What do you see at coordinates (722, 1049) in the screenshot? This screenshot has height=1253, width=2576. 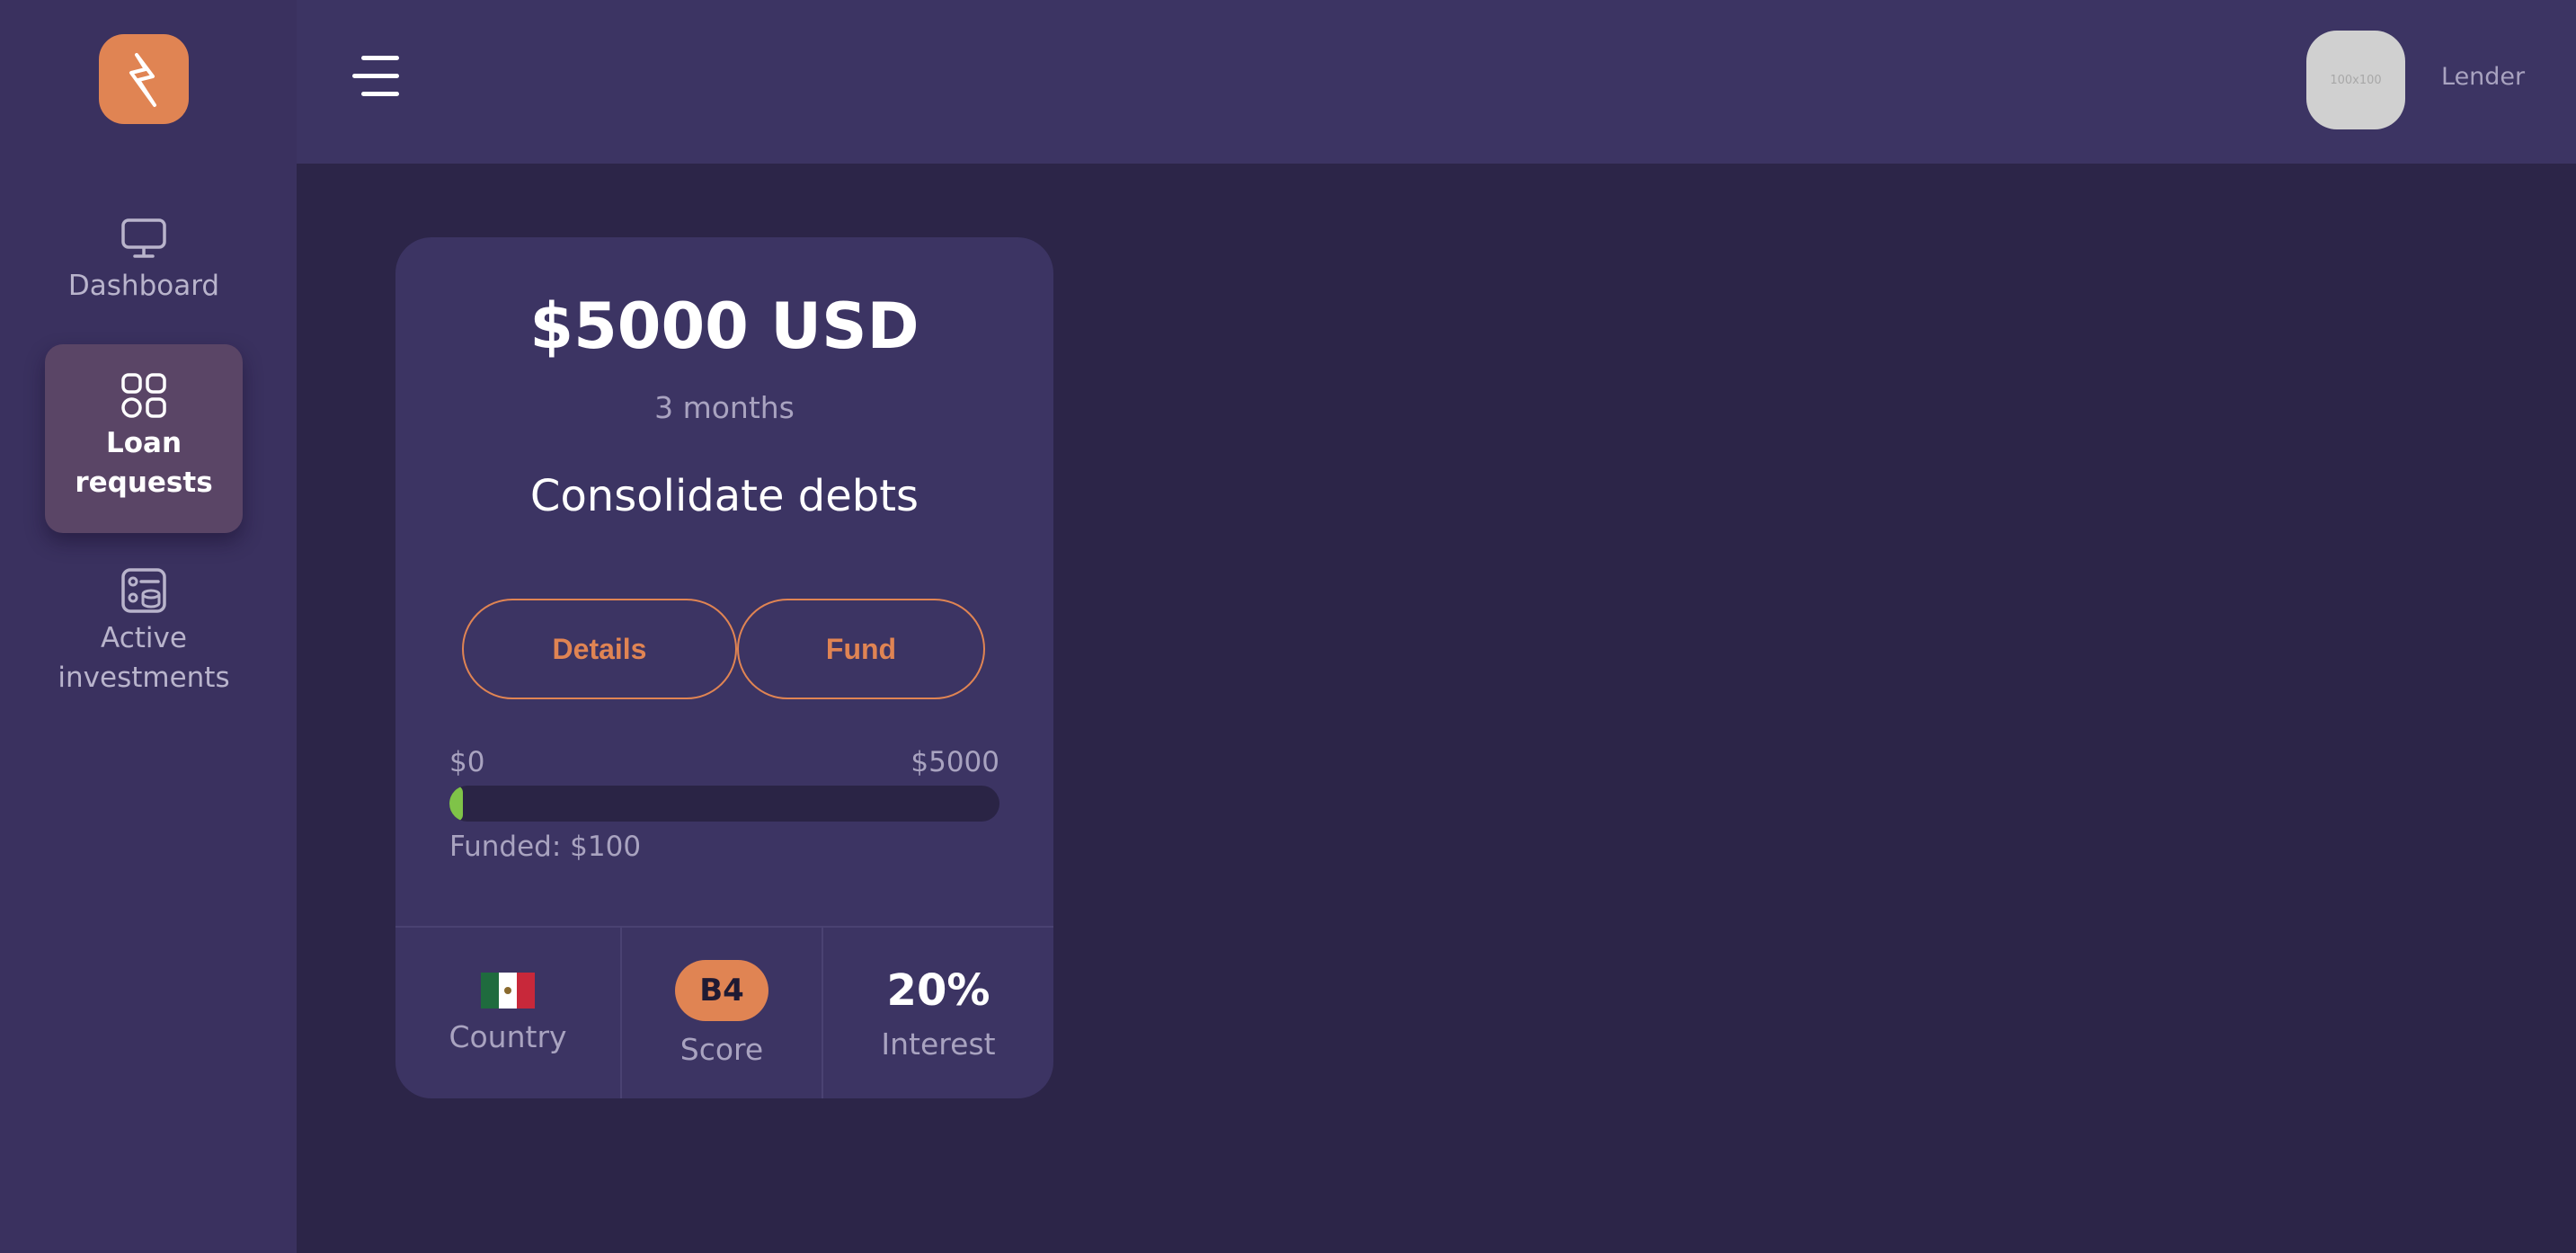 I see `score-label: Score` at bounding box center [722, 1049].